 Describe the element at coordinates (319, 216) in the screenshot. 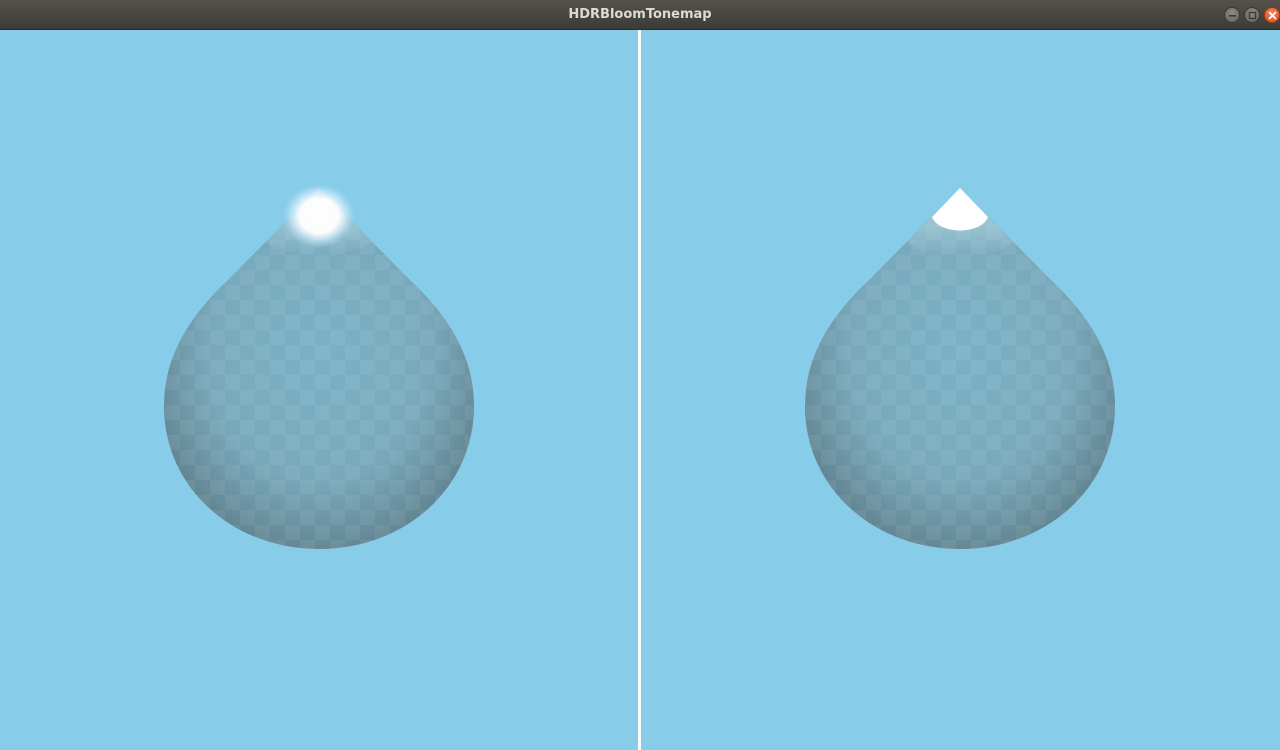

I see `bloom-highlight` at that location.